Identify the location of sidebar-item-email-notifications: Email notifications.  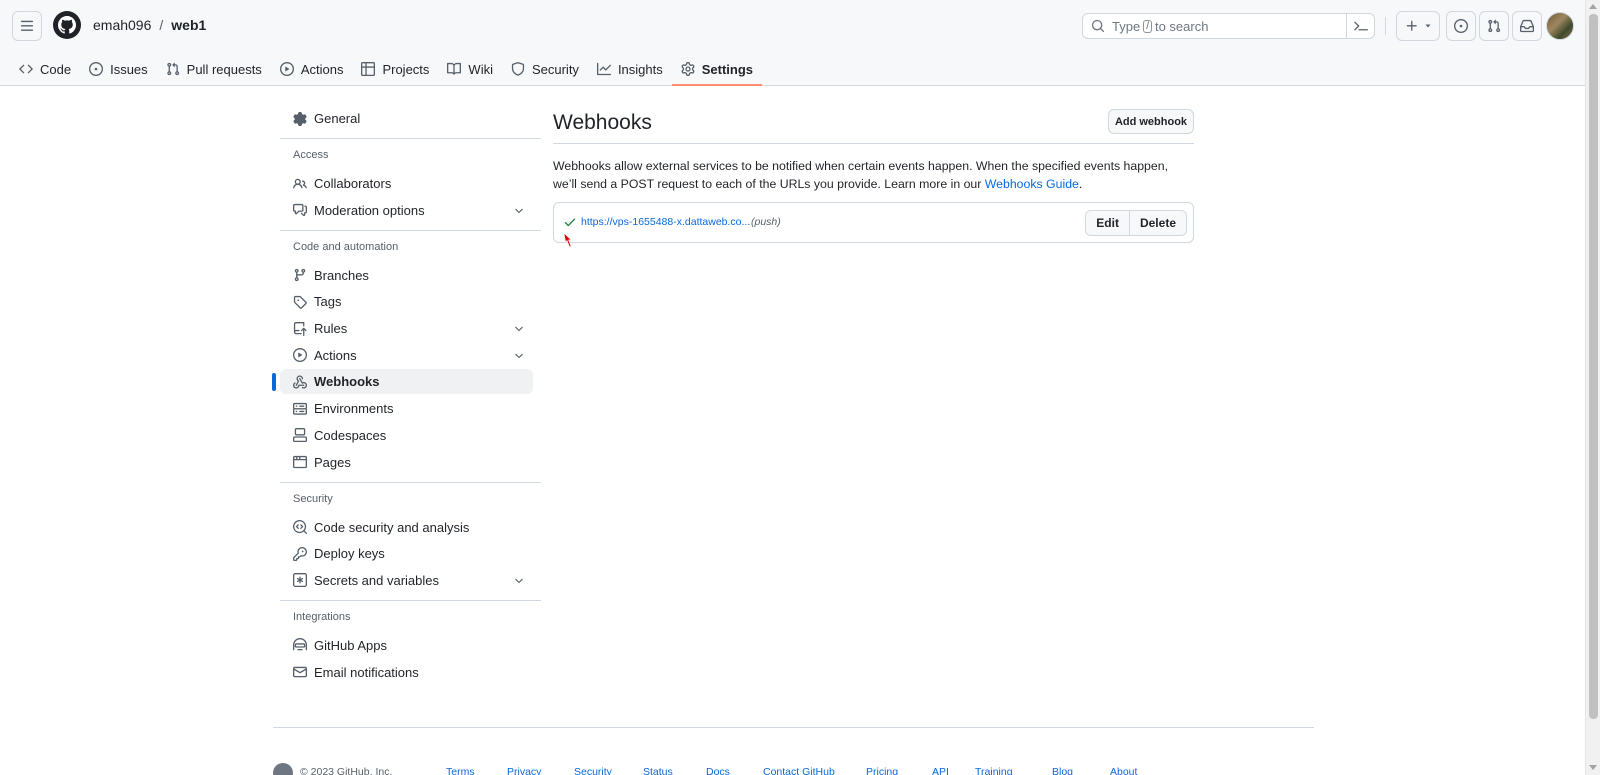
(406, 672).